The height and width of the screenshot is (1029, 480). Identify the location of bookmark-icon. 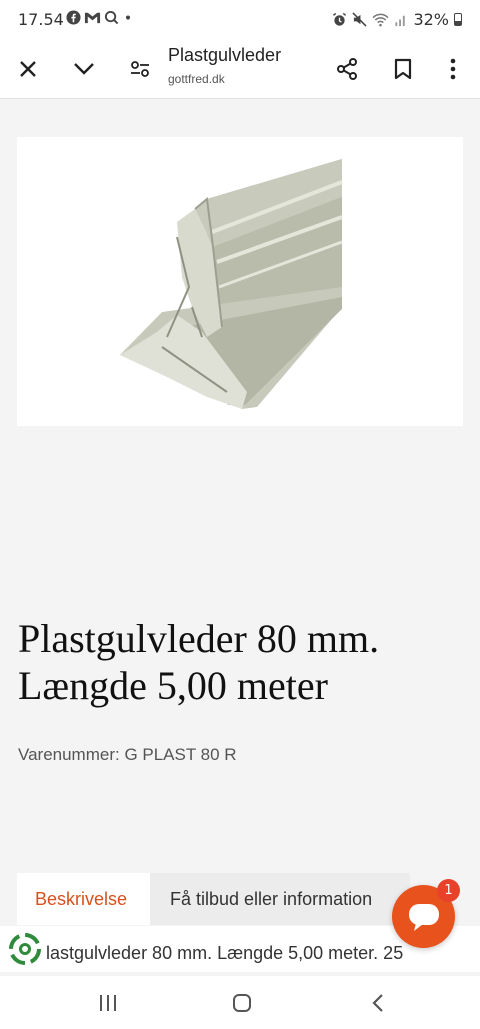
(403, 69).